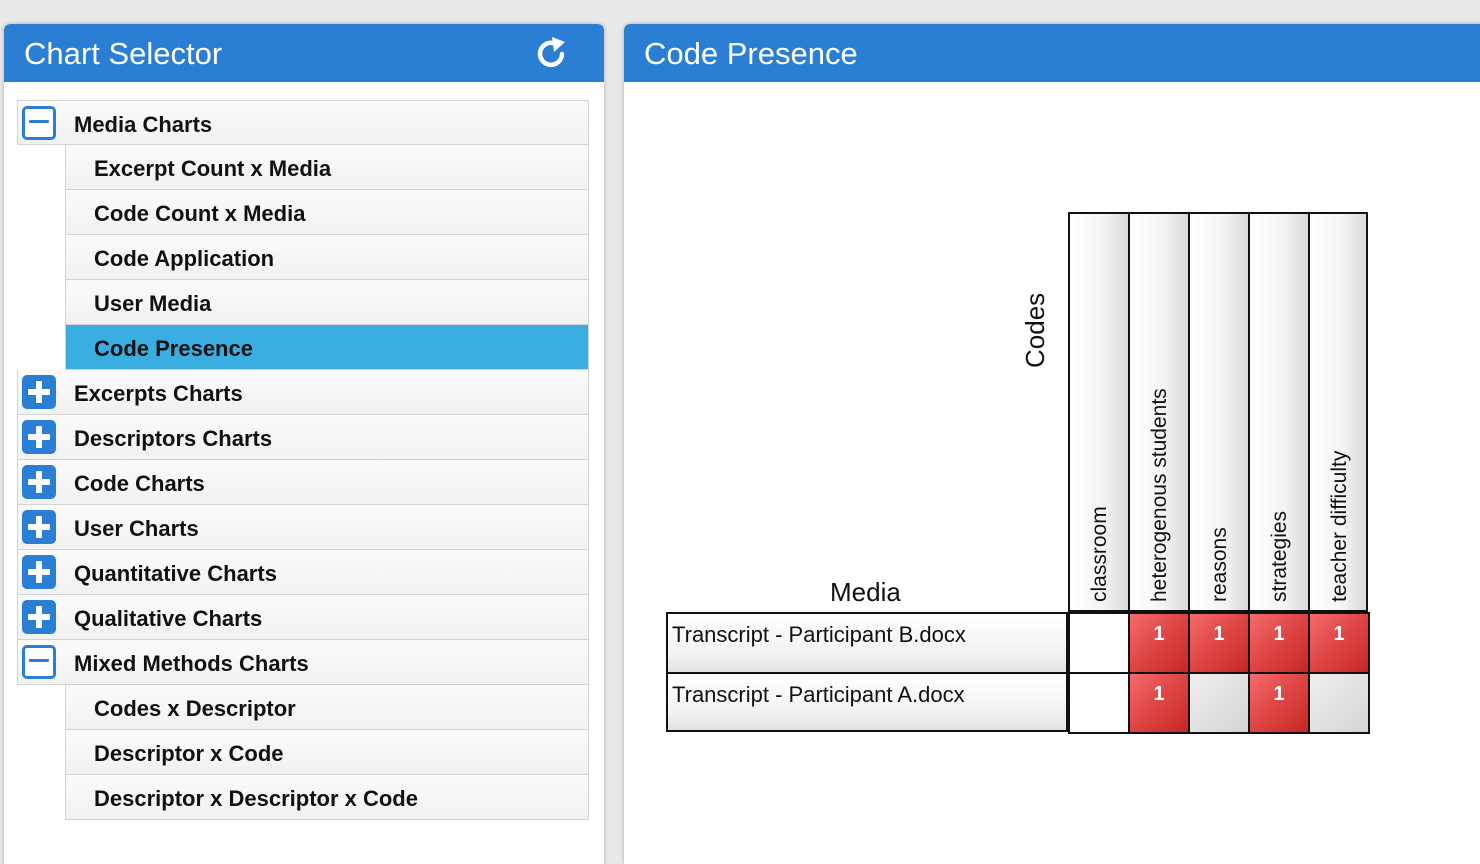 The width and height of the screenshot is (1480, 864). Describe the element at coordinates (168, 618) in the screenshot. I see `tree-item-label: Qualitative Charts` at that location.